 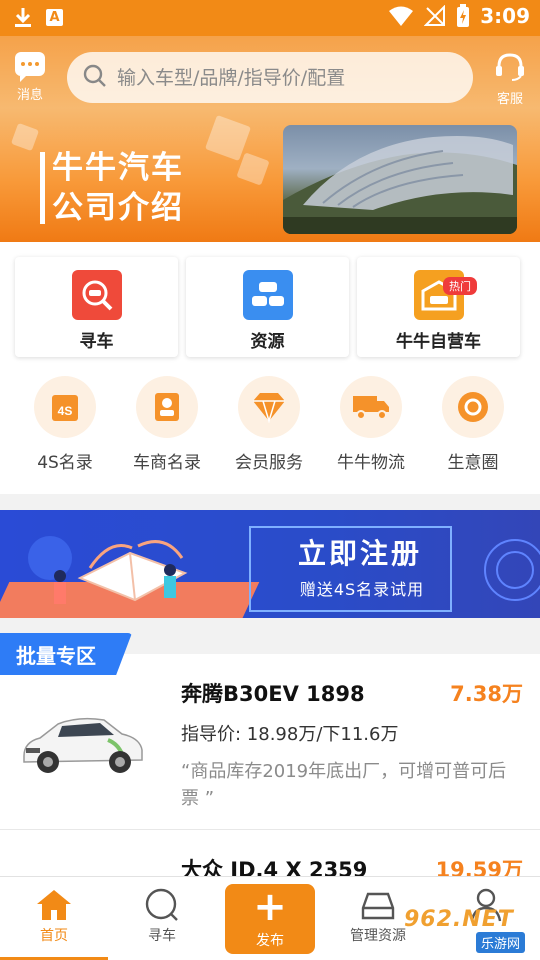 What do you see at coordinates (460, 286) in the screenshot?
I see `hot-badge: 热门` at bounding box center [460, 286].